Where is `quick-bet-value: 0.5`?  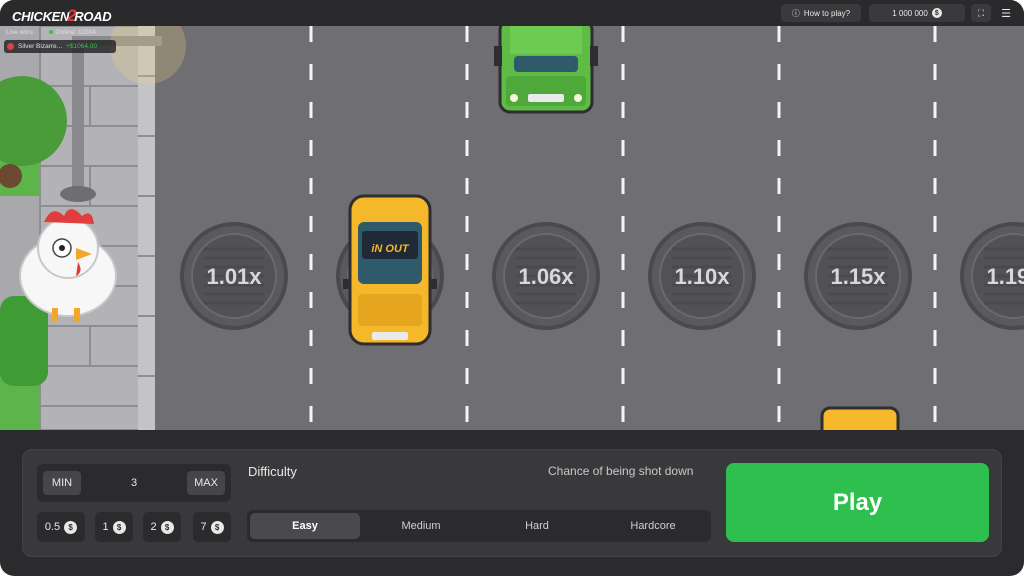 quick-bet-value: 0.5 is located at coordinates (52, 527).